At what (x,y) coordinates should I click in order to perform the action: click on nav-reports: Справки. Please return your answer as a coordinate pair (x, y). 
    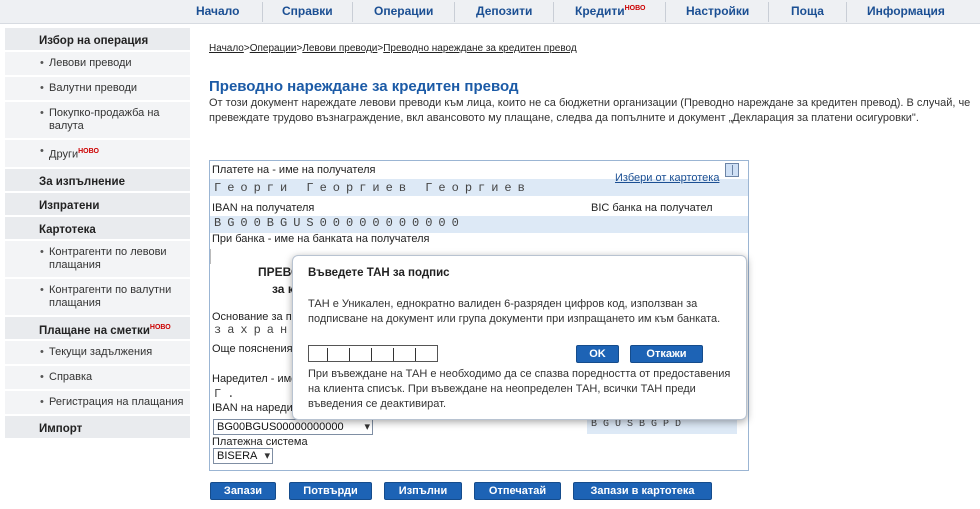
    Looking at the image, I should click on (307, 12).